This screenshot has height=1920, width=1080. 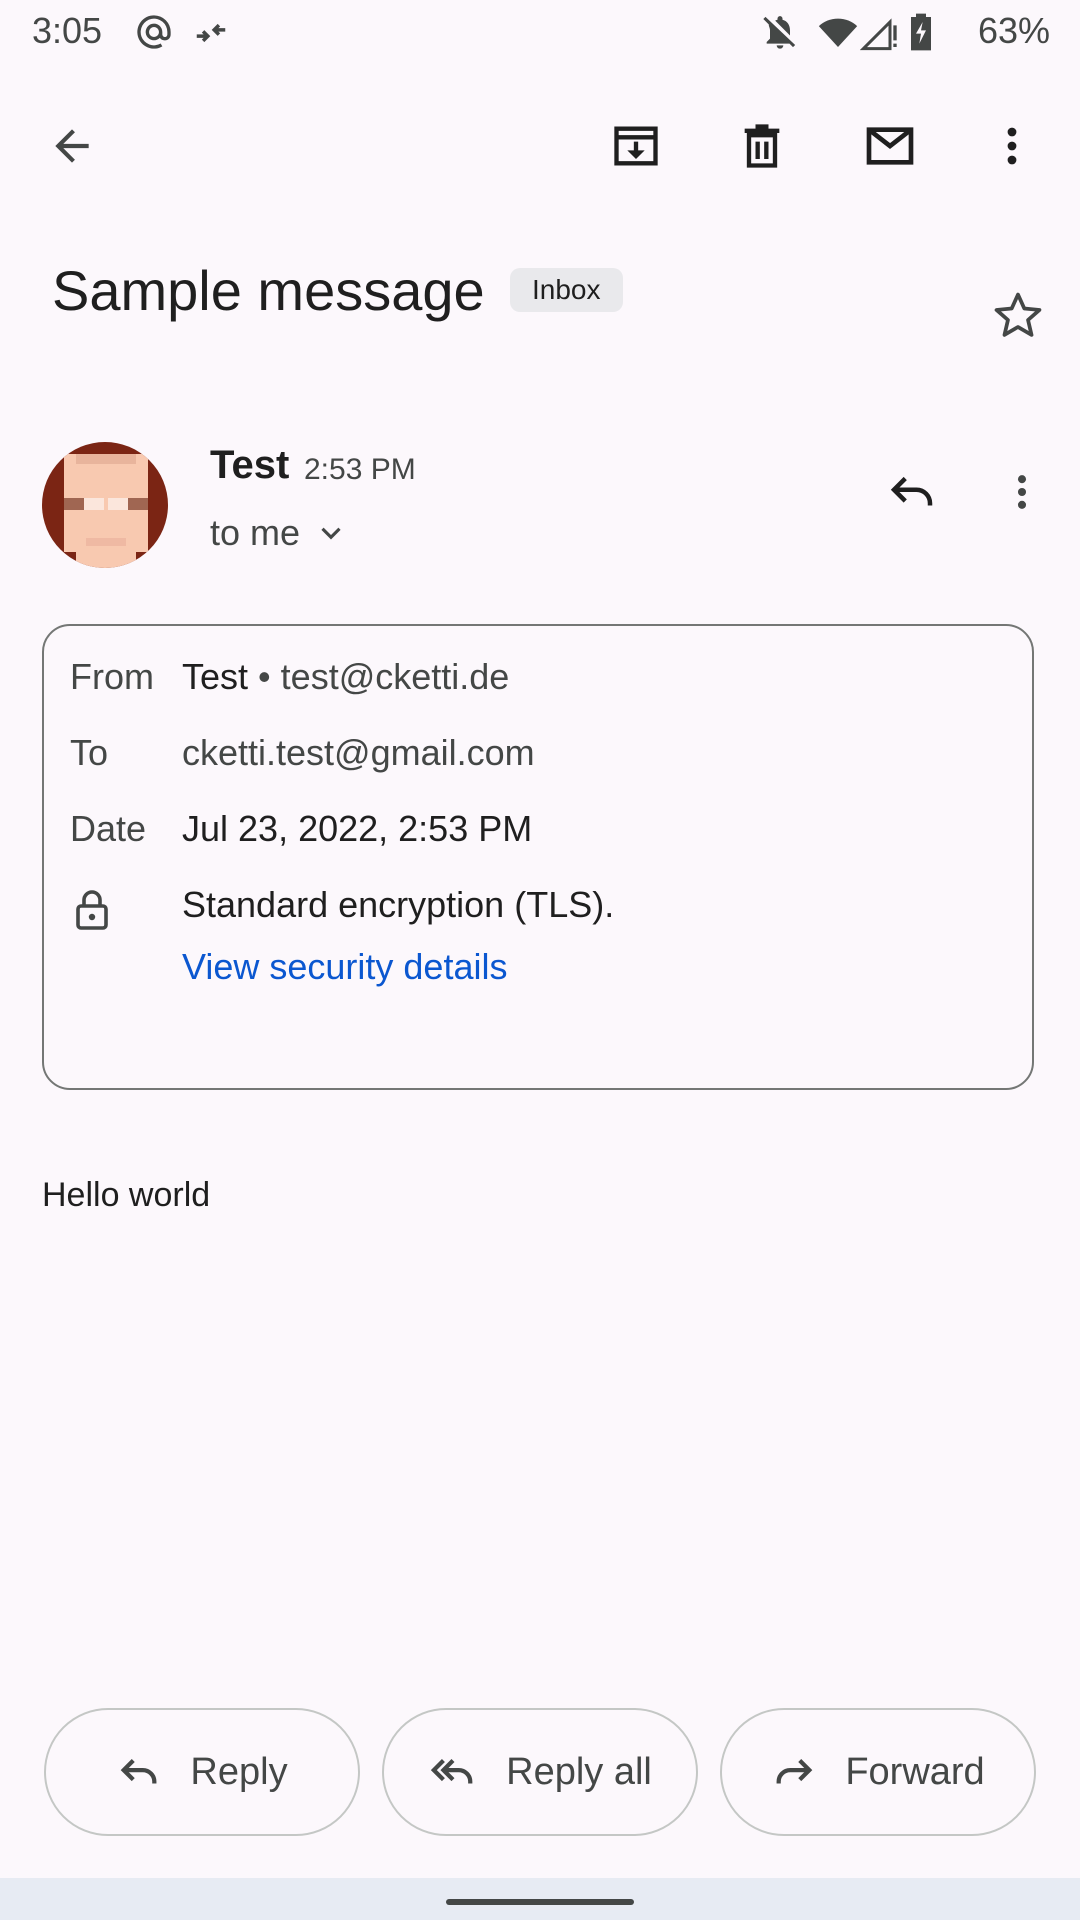 I want to click on wifi-icon, so click(x=838, y=32).